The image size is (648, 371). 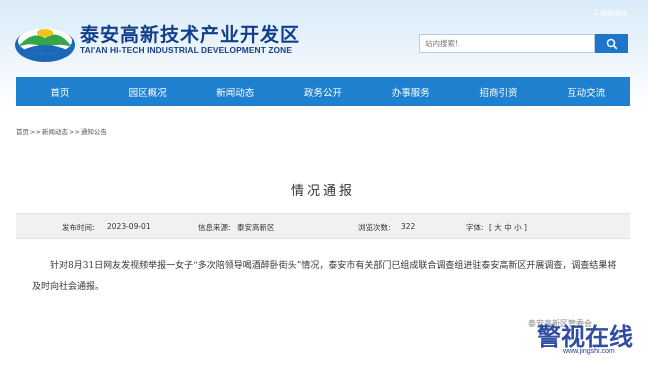 I want to click on nav-item-news: 新闻动态, so click(x=235, y=91).